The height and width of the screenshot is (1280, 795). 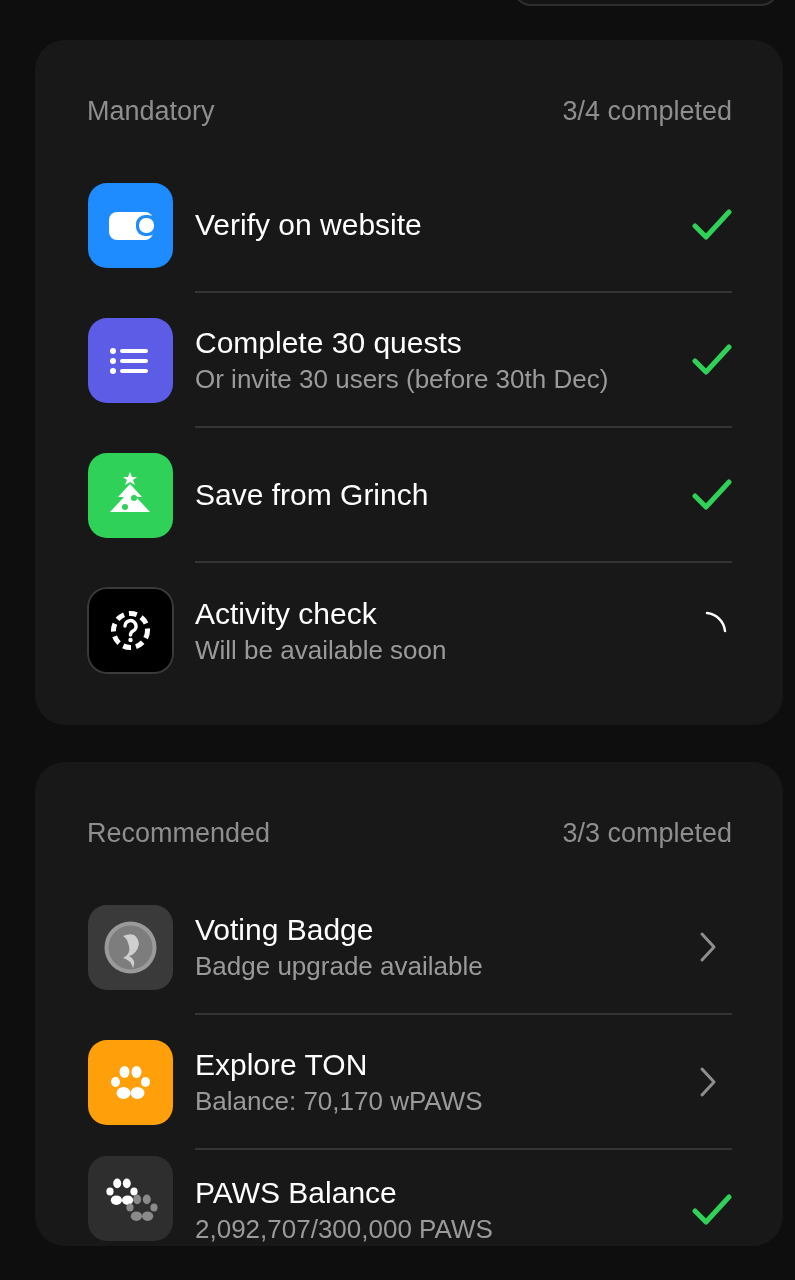 What do you see at coordinates (463, 947) in the screenshot?
I see `task-item: Voting Badge Badge upgrade available` at bounding box center [463, 947].